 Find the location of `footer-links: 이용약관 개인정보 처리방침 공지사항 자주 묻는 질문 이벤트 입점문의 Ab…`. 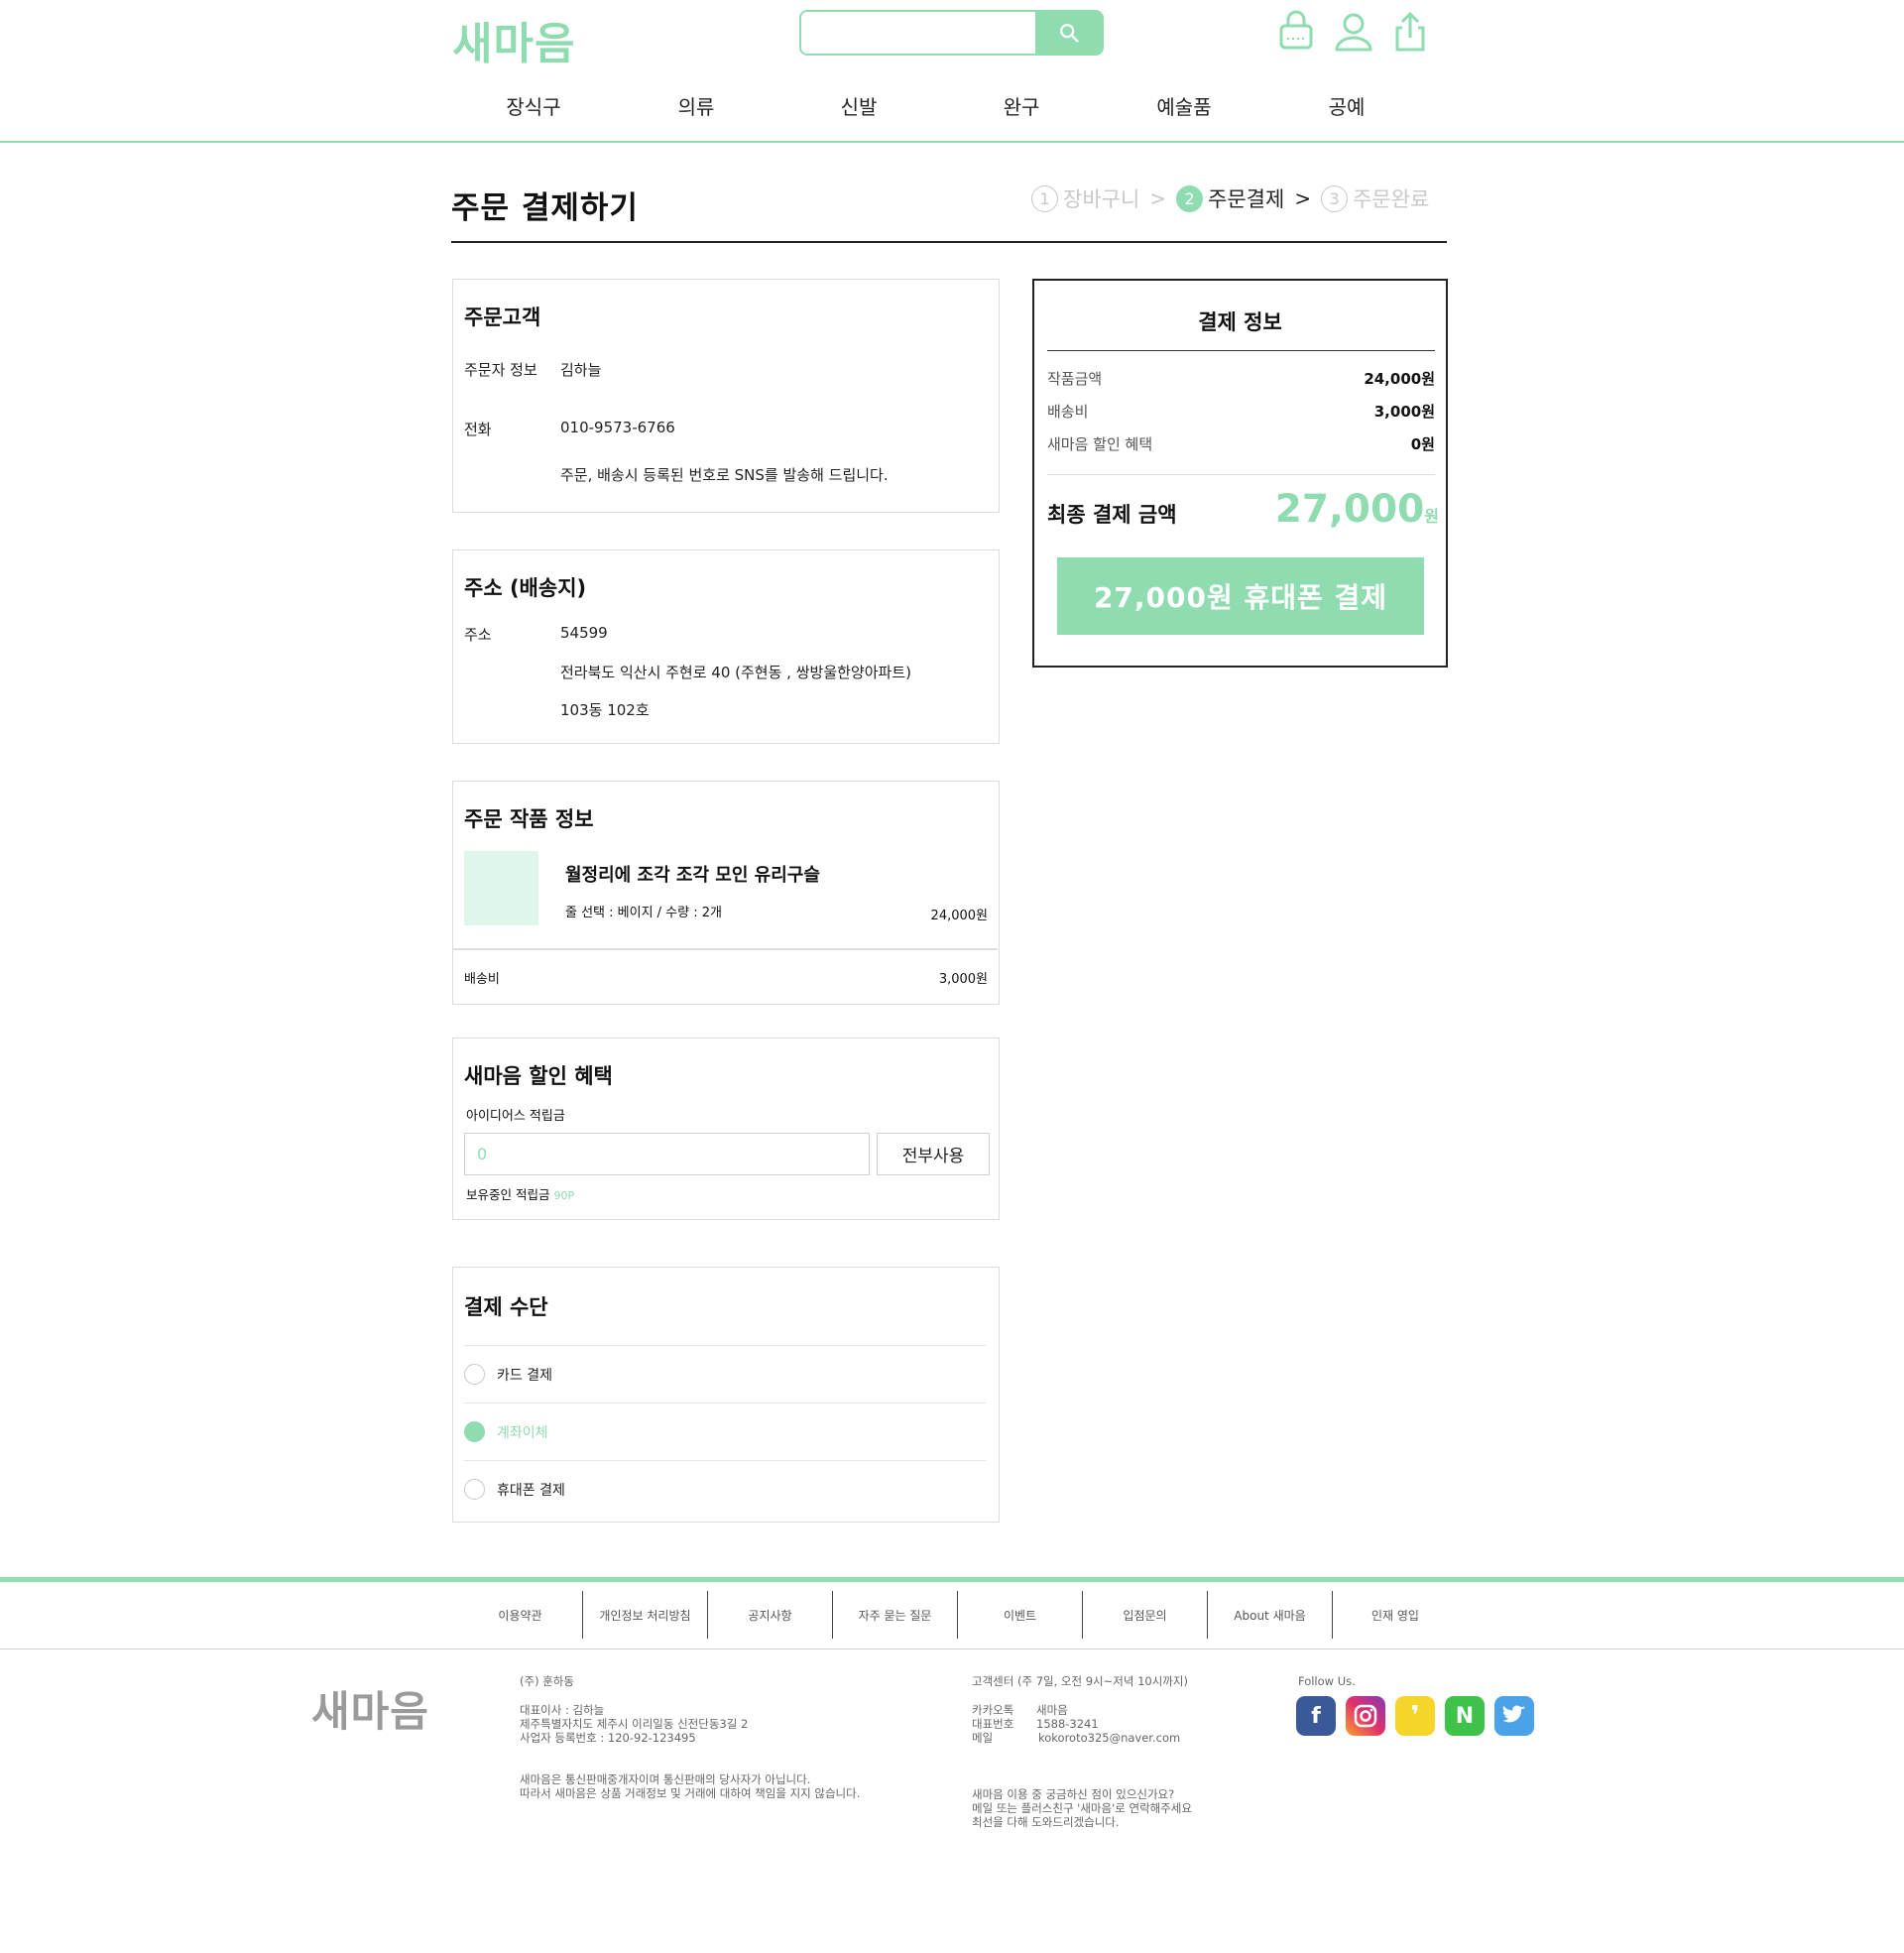

footer-links: 이용약관 개인정보 처리방침 공지사항 자주 묻는 질문 이벤트 입점문의 Ab… is located at coordinates (958, 1615).